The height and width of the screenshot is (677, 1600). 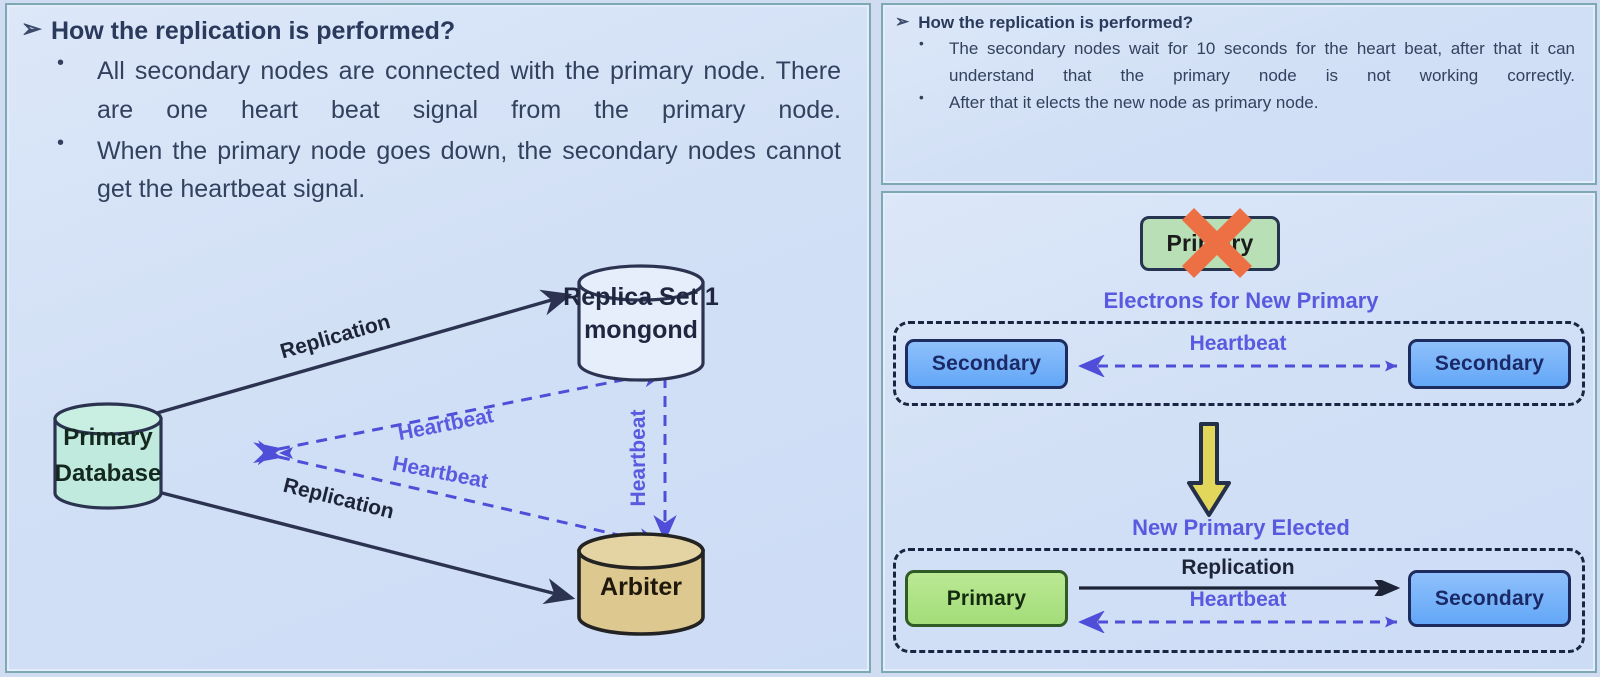 I want to click on elected-replication-label: Replication, so click(x=1238, y=567).